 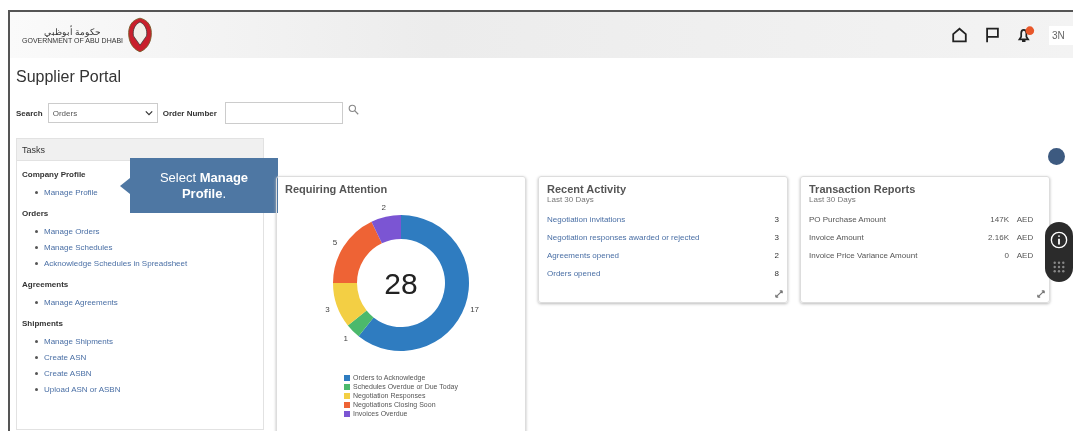 What do you see at coordinates (116, 263) in the screenshot?
I see `task-link: Acknowledge Schedules in Spreadsheet` at bounding box center [116, 263].